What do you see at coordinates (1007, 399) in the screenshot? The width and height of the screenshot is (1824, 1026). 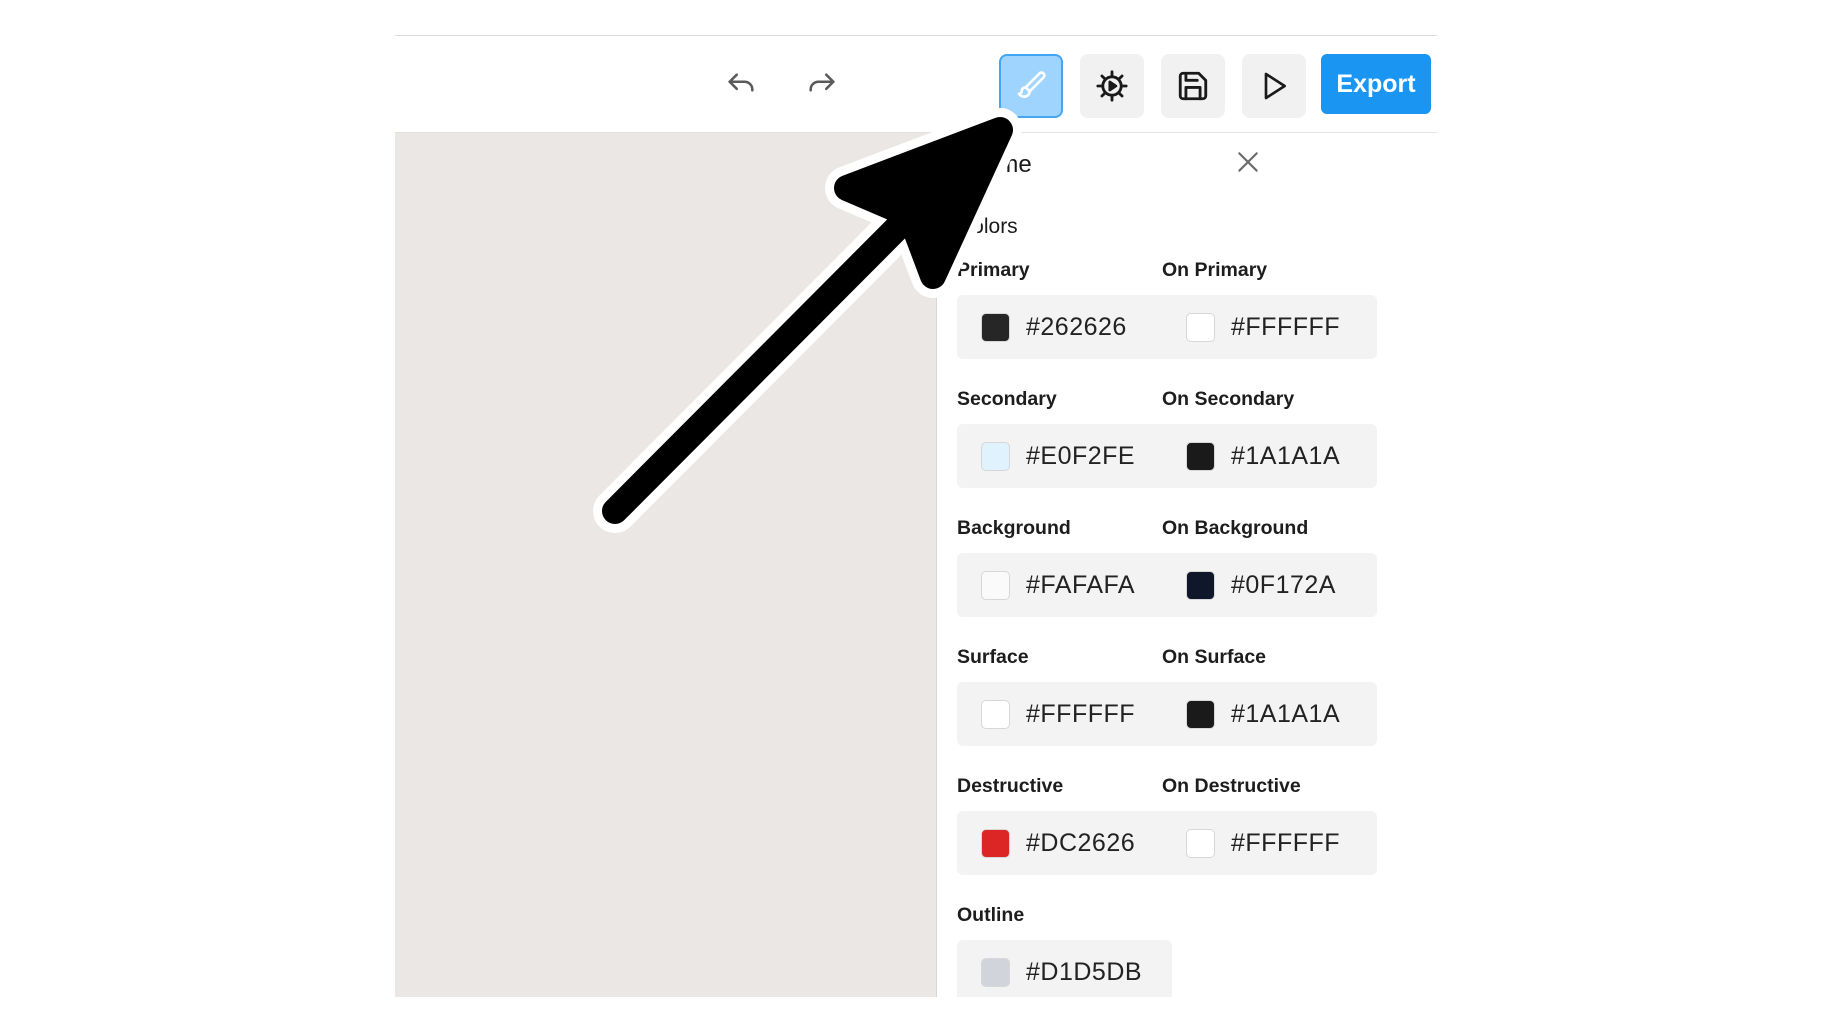 I see `color-label: Secondary` at bounding box center [1007, 399].